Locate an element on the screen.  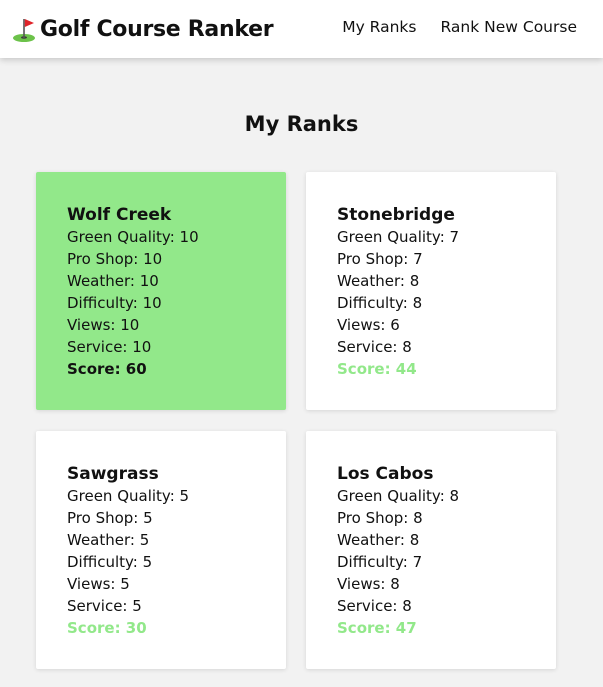
green-quality: Green Quality: 7 is located at coordinates (398, 237).